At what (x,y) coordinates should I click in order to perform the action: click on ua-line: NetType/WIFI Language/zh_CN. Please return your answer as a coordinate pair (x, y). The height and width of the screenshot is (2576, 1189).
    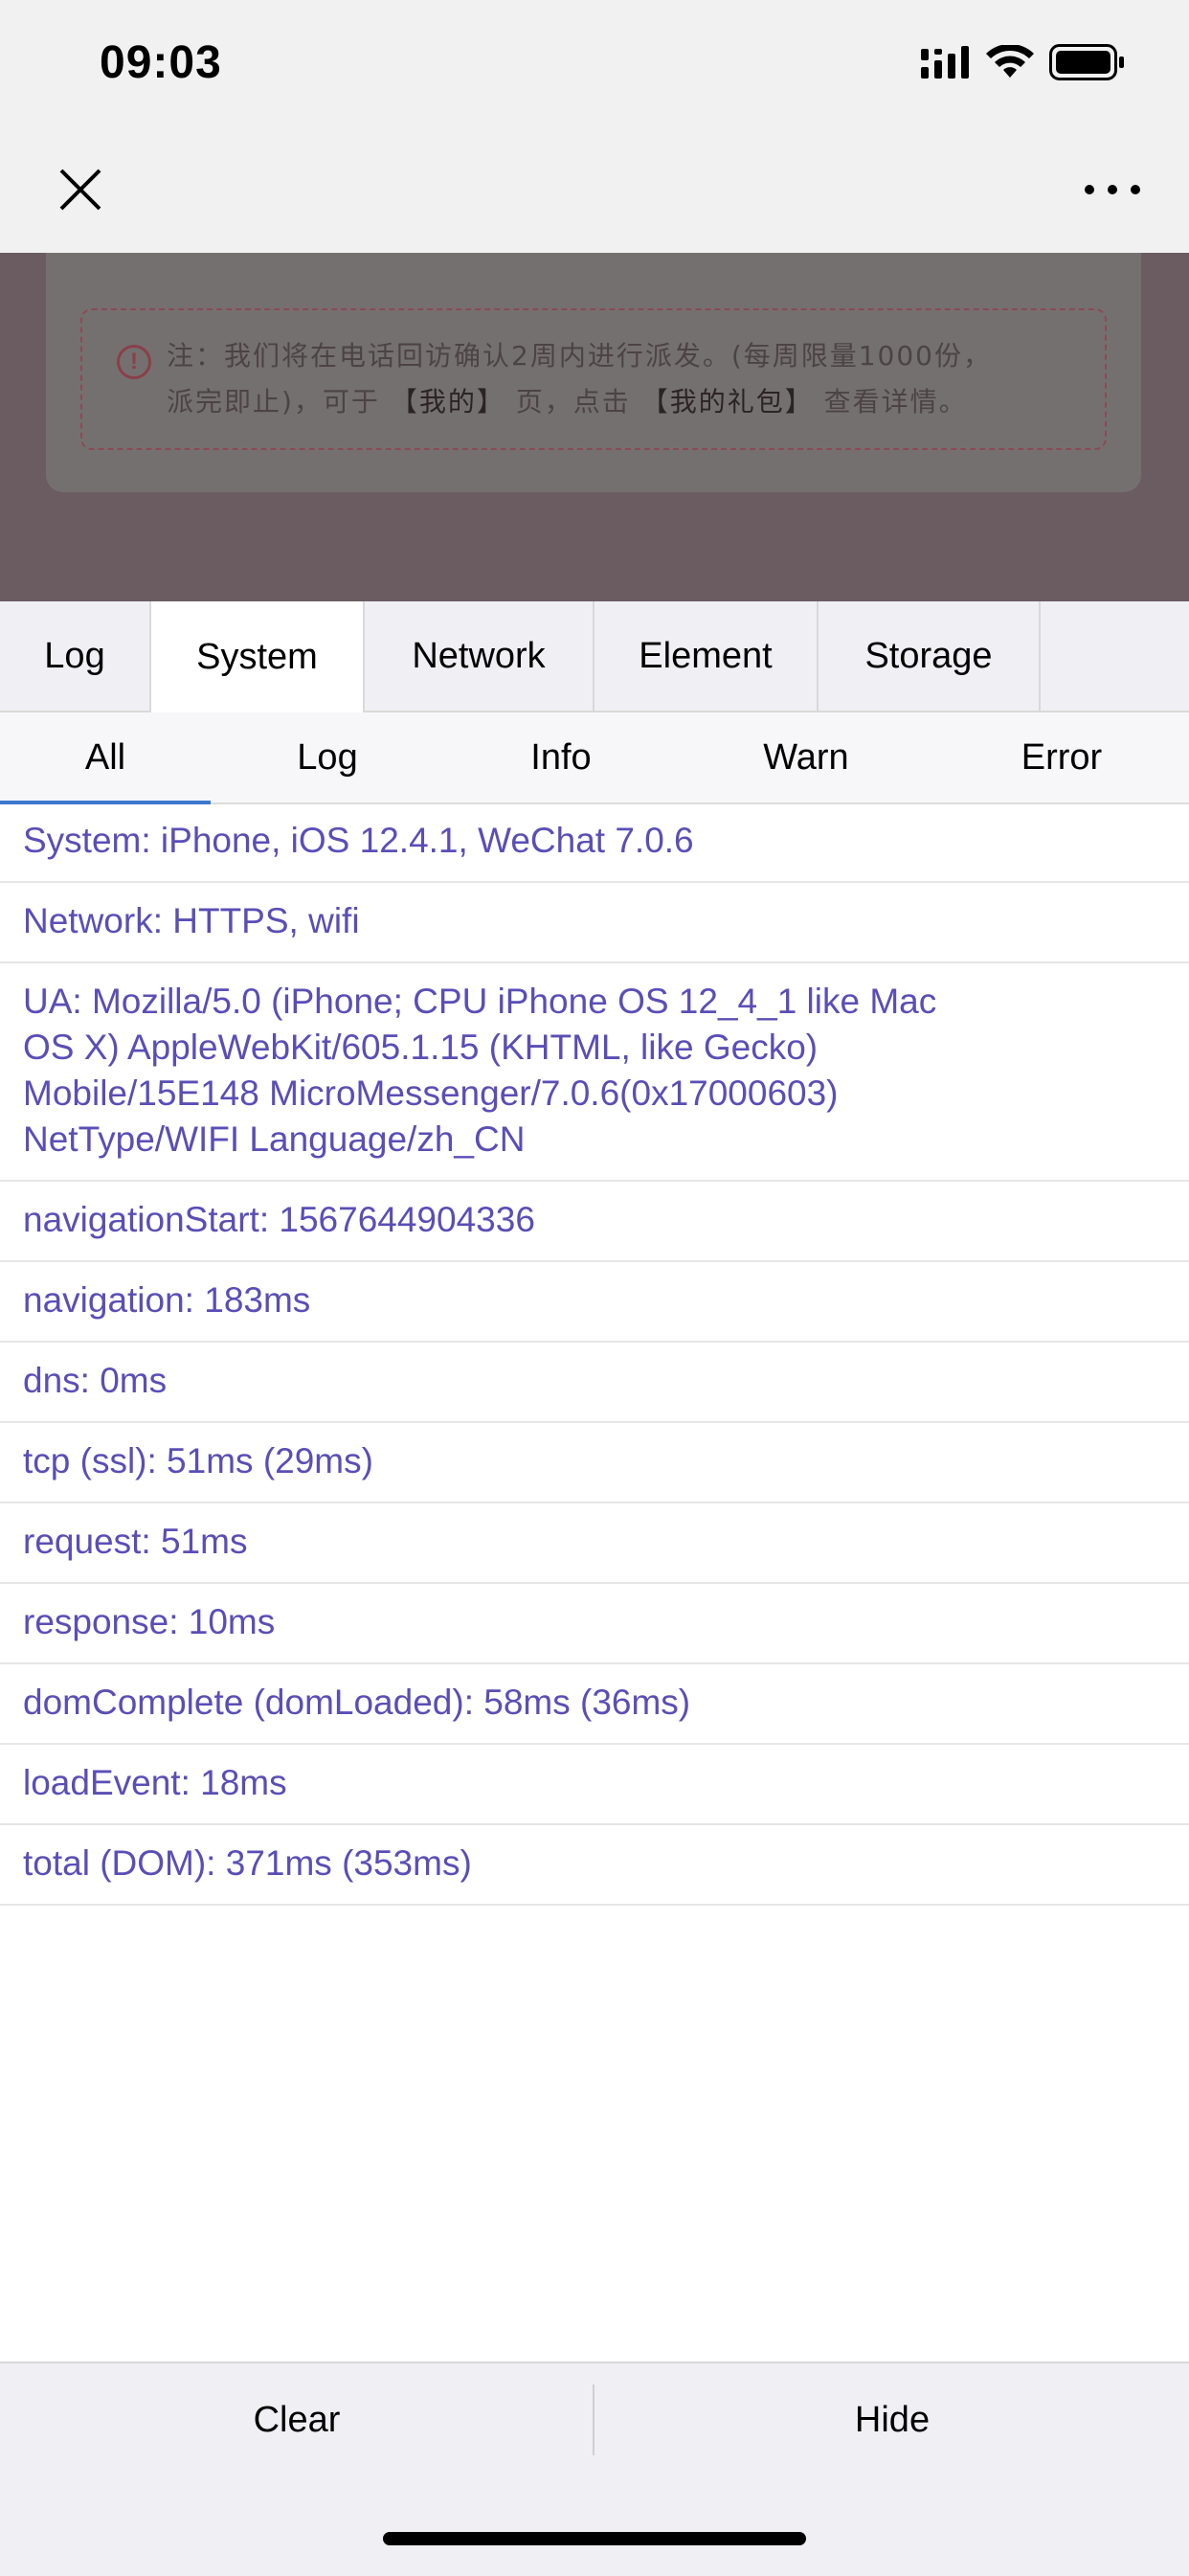
    Looking at the image, I should click on (274, 1139).